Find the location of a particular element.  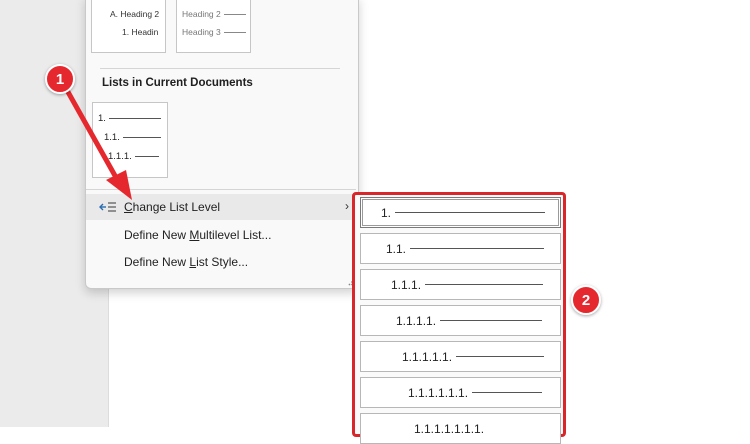

chevron-right-icon: › is located at coordinates (347, 206).